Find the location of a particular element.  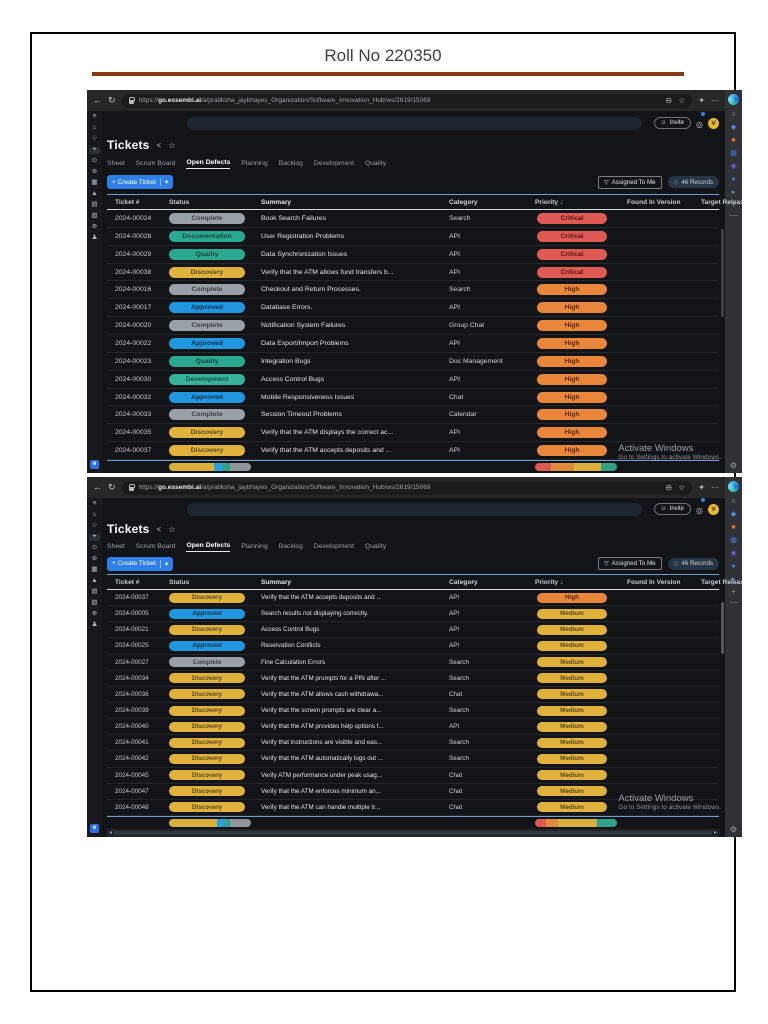

ticket-summary: Data Export/Import Problems is located at coordinates (355, 343).